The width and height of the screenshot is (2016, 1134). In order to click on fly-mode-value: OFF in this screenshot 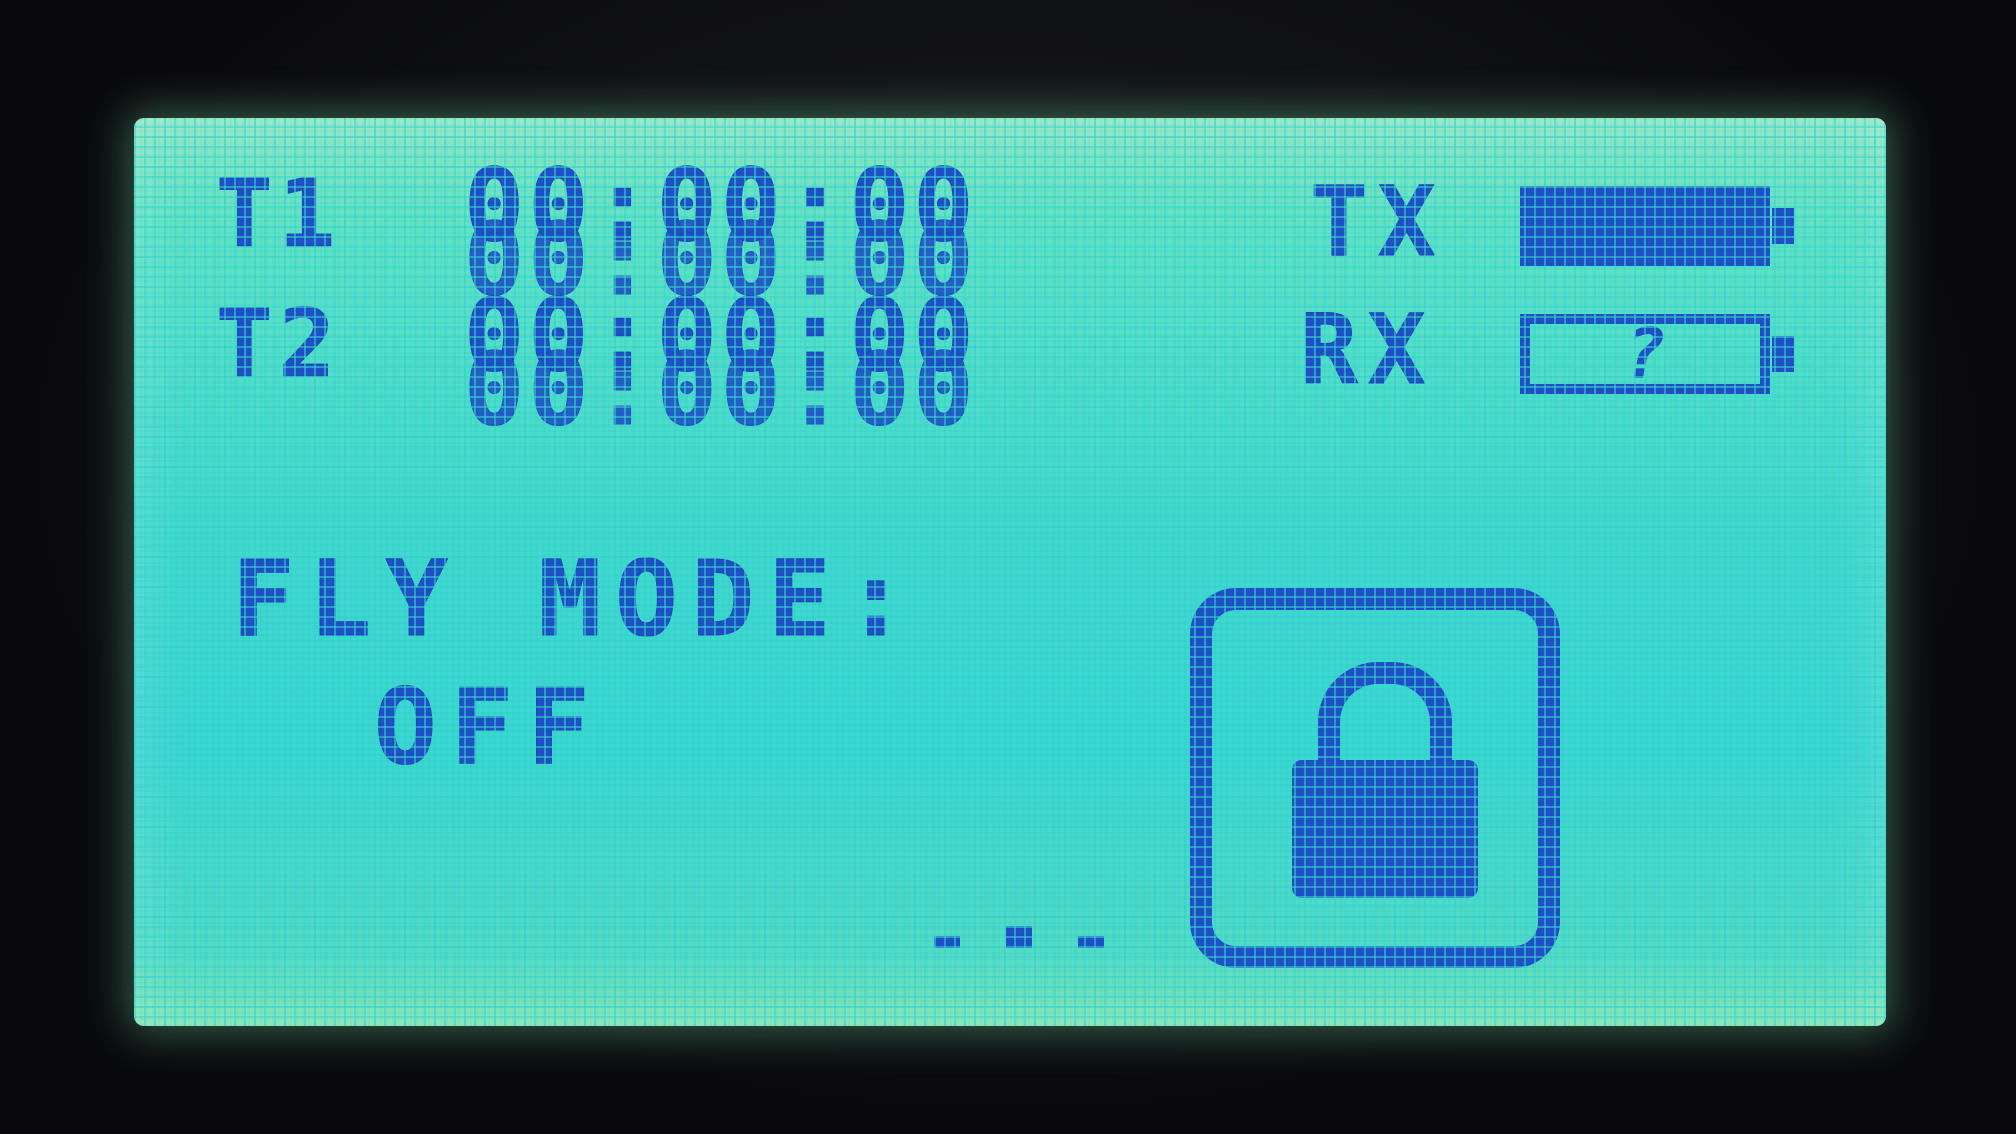, I will do `click(489, 727)`.